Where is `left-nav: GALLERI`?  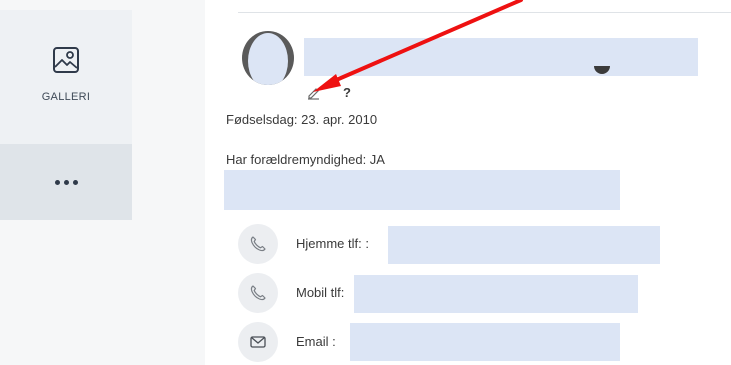 left-nav: GALLERI is located at coordinates (66, 115).